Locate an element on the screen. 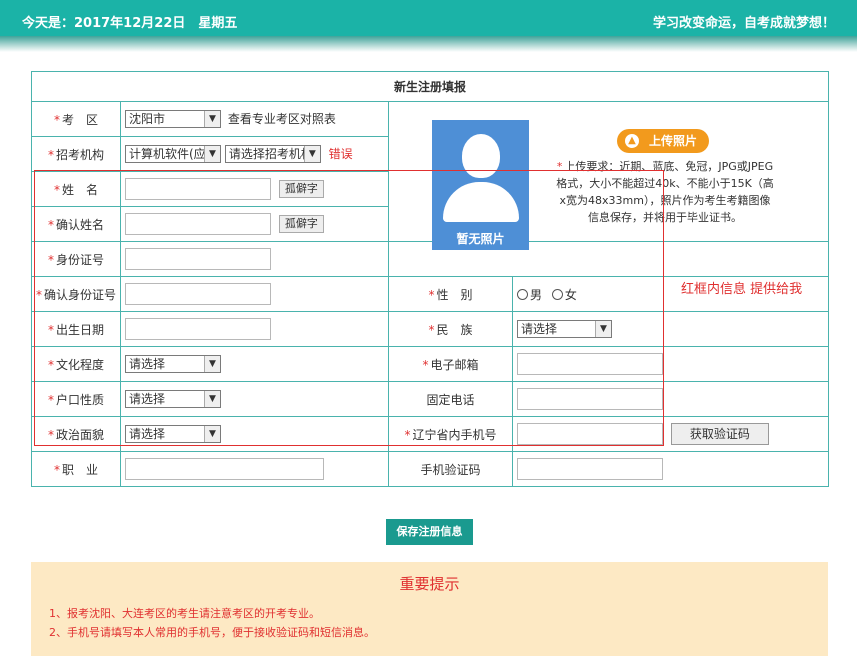 Image resolution: width=857 pixels, height=656 pixels. no-photo-label: 暂无照片 is located at coordinates (480, 239).